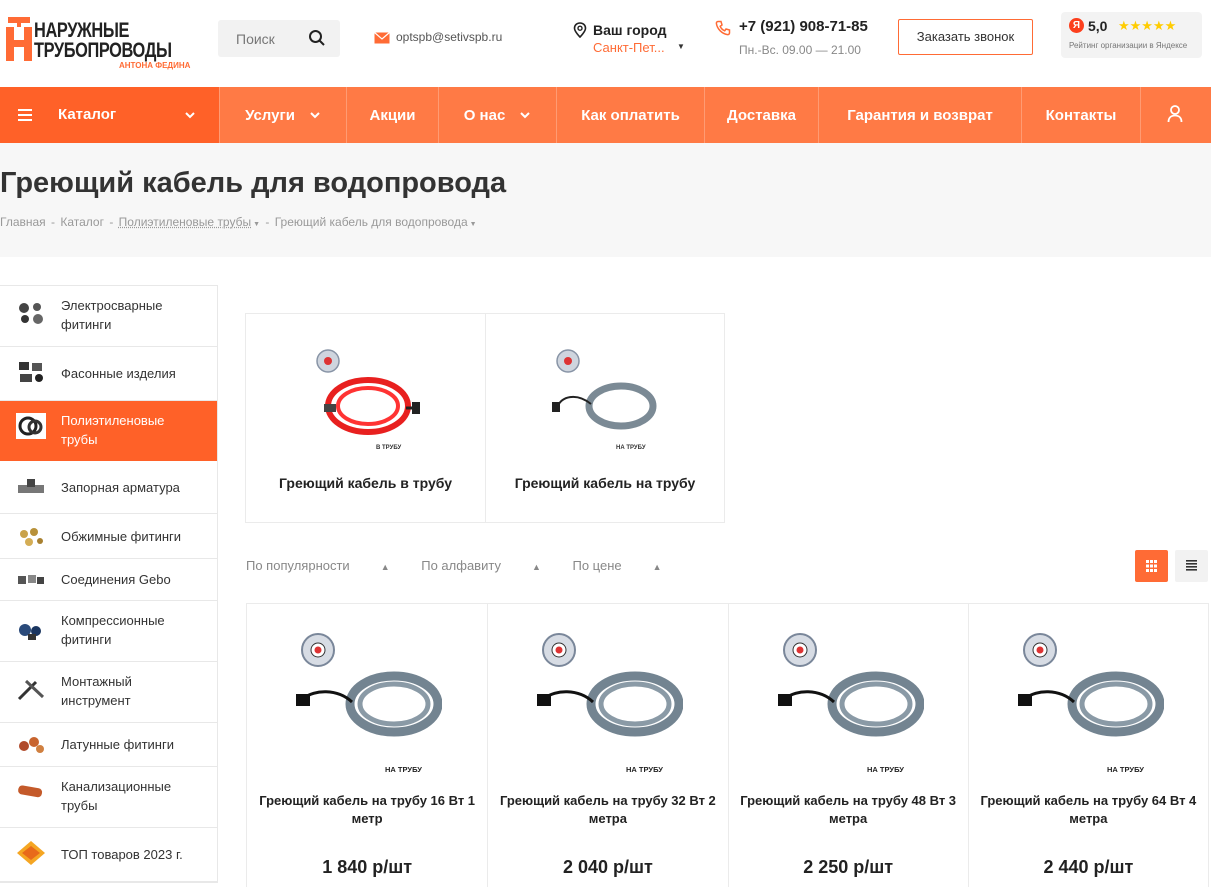 This screenshot has height=887, width=1211. Describe the element at coordinates (368, 400) in the screenshot. I see `heating-cable-in-pipe-image: В ТРУБУ` at that location.